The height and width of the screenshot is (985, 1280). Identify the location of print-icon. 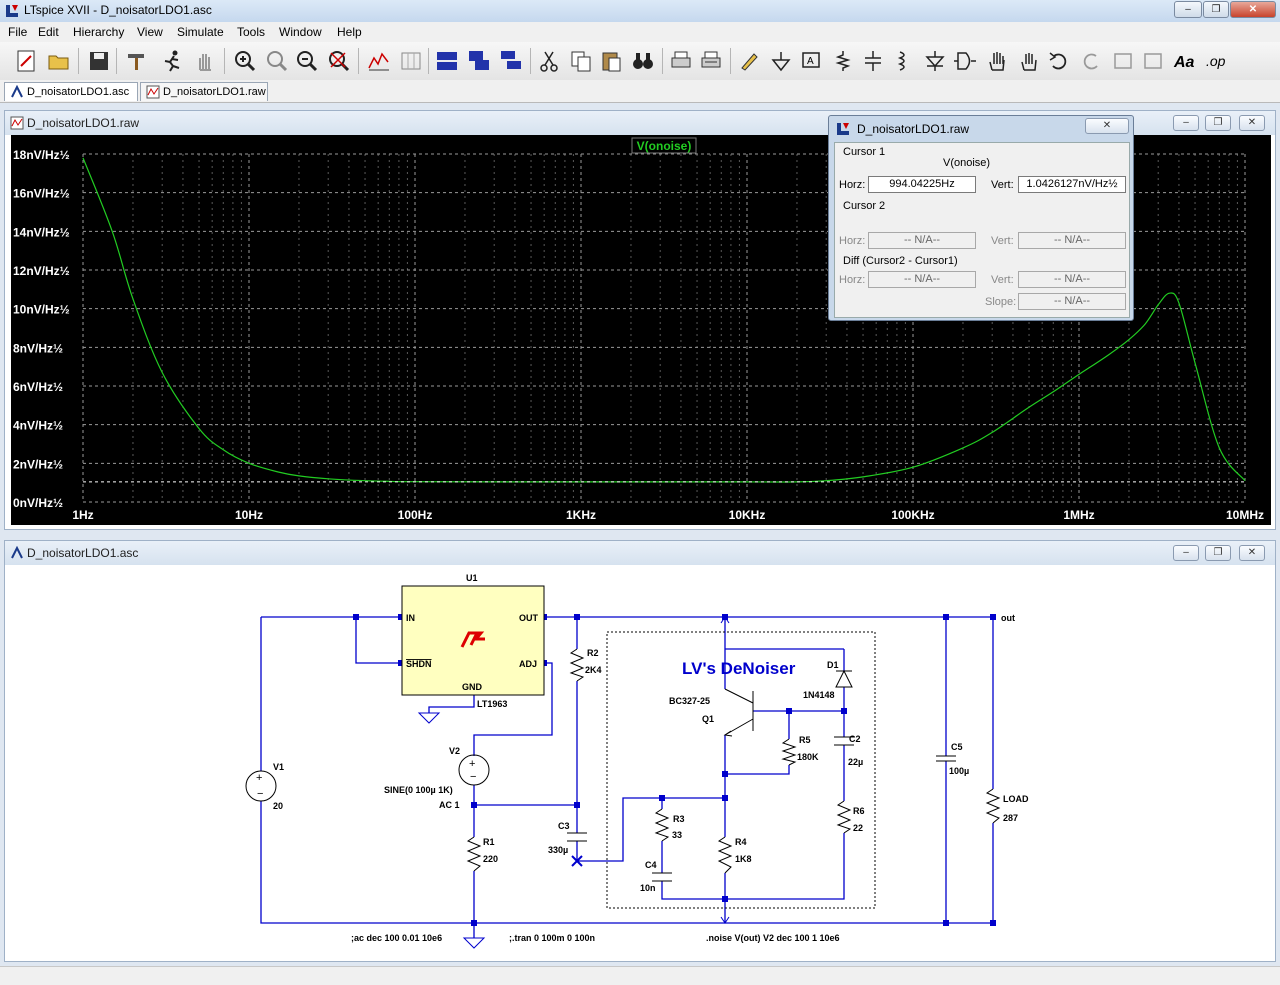
(681, 61).